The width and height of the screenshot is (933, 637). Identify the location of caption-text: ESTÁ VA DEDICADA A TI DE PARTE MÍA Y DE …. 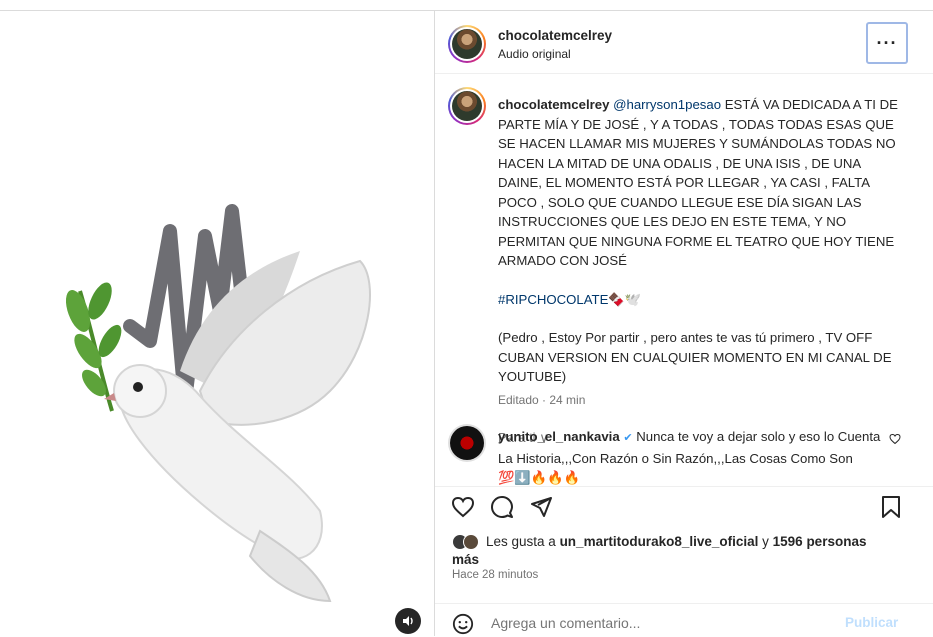
(698, 182).